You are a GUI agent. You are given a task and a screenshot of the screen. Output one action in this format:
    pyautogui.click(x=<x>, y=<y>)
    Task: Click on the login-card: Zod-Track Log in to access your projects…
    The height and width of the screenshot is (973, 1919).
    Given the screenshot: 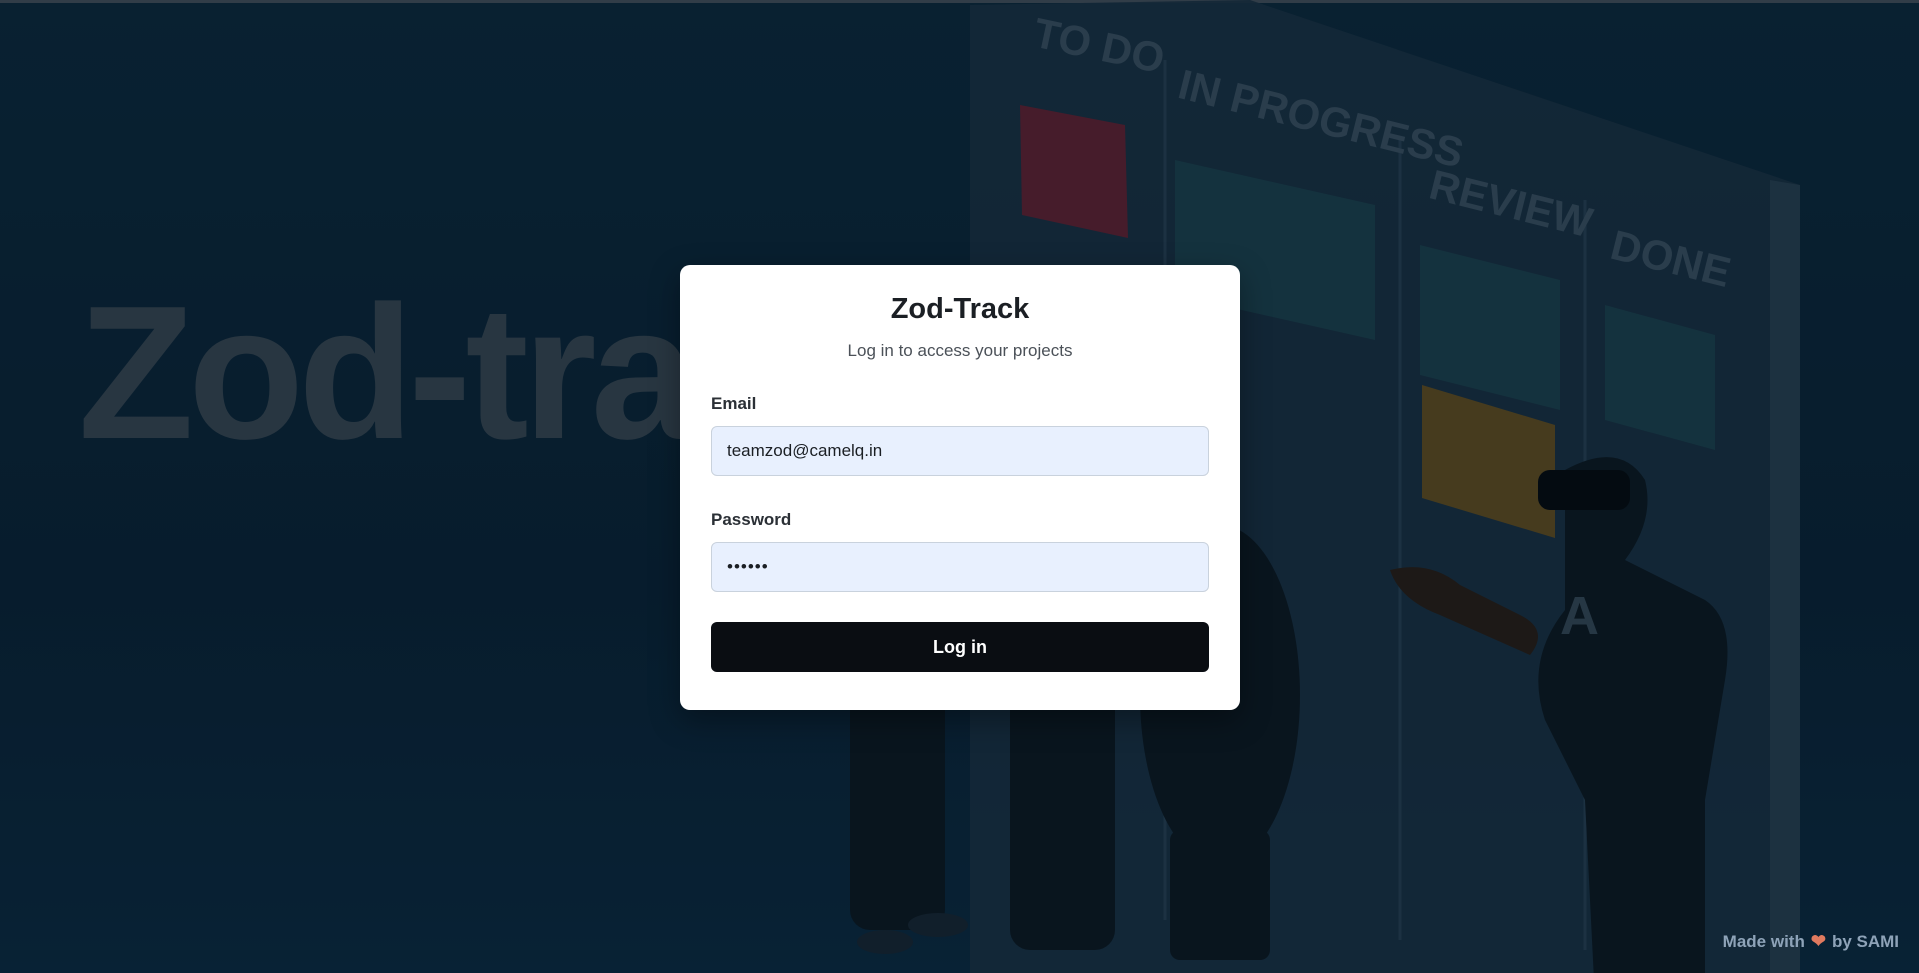 What is the action you would take?
    pyautogui.click(x=960, y=487)
    